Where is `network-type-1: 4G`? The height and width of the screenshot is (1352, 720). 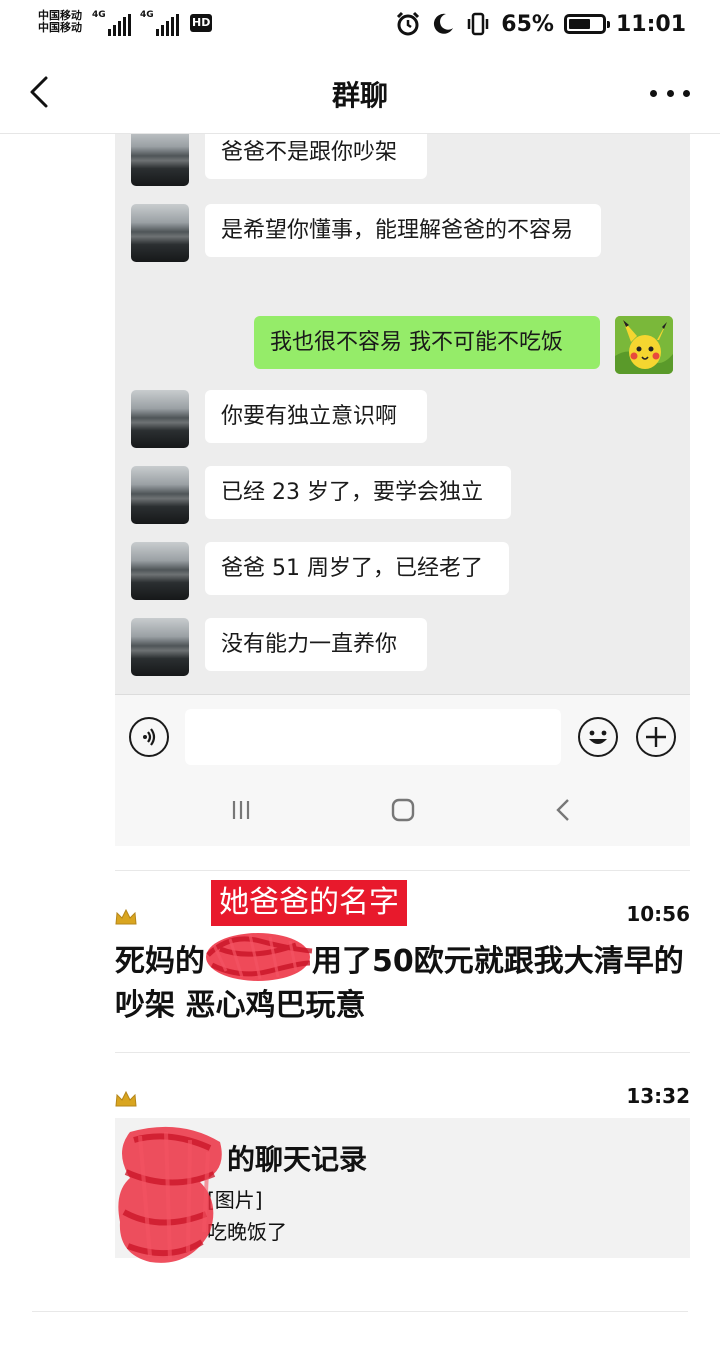
network-type-1: 4G is located at coordinates (99, 15).